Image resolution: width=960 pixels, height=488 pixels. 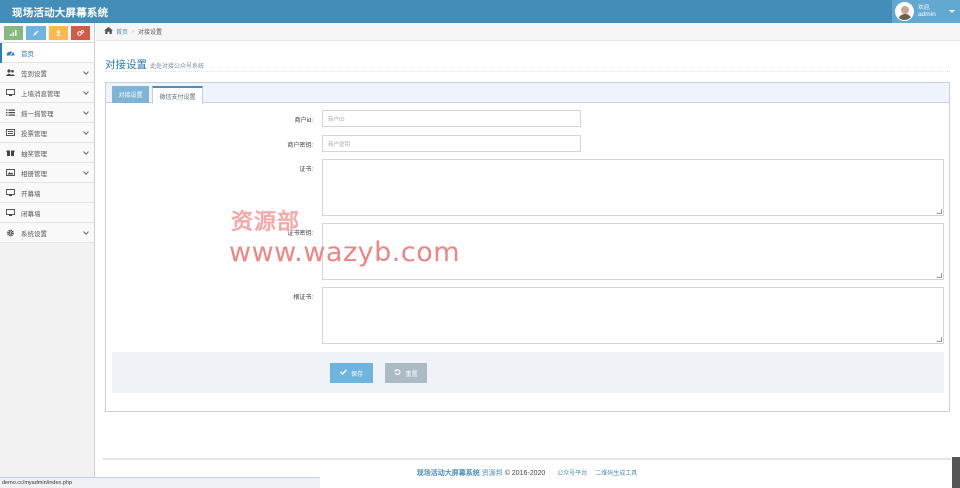 I want to click on status-bar-url: demo.cc/myadmin/index.php, so click(x=160, y=482).